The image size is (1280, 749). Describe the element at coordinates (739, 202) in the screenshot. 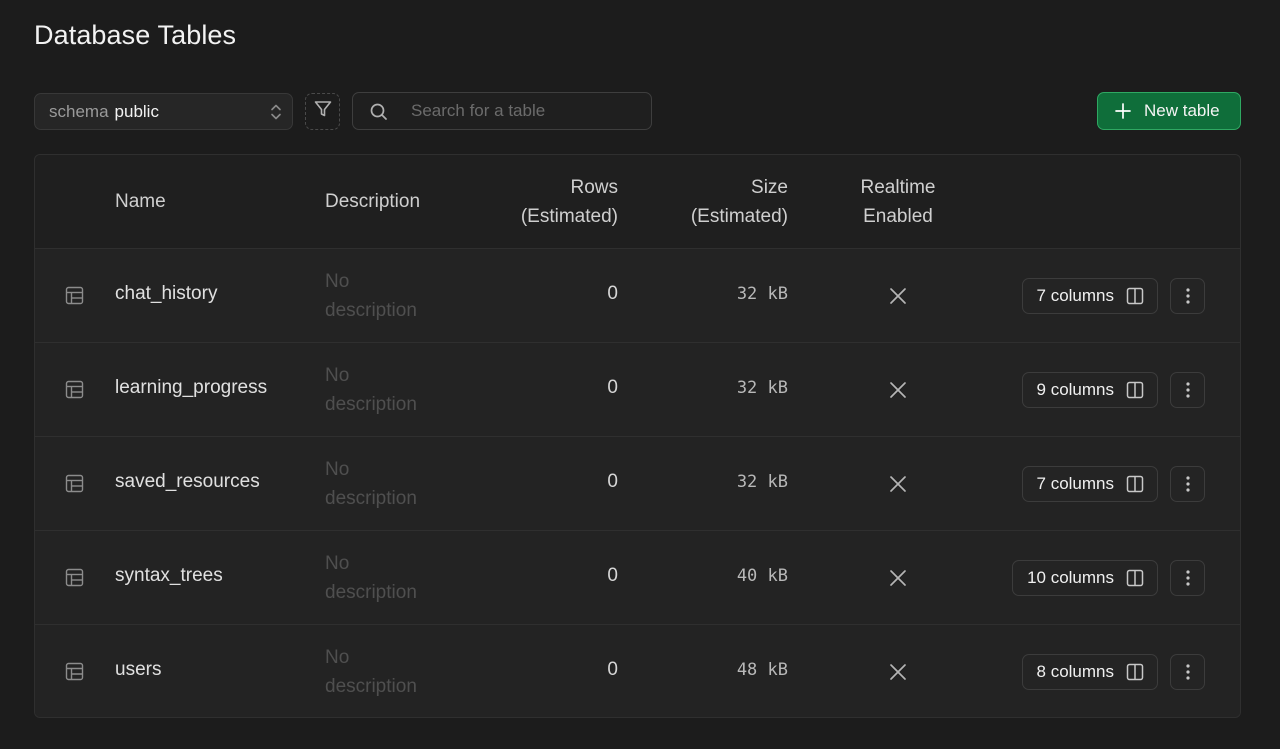

I see `header-size: Size (Estimated)` at that location.